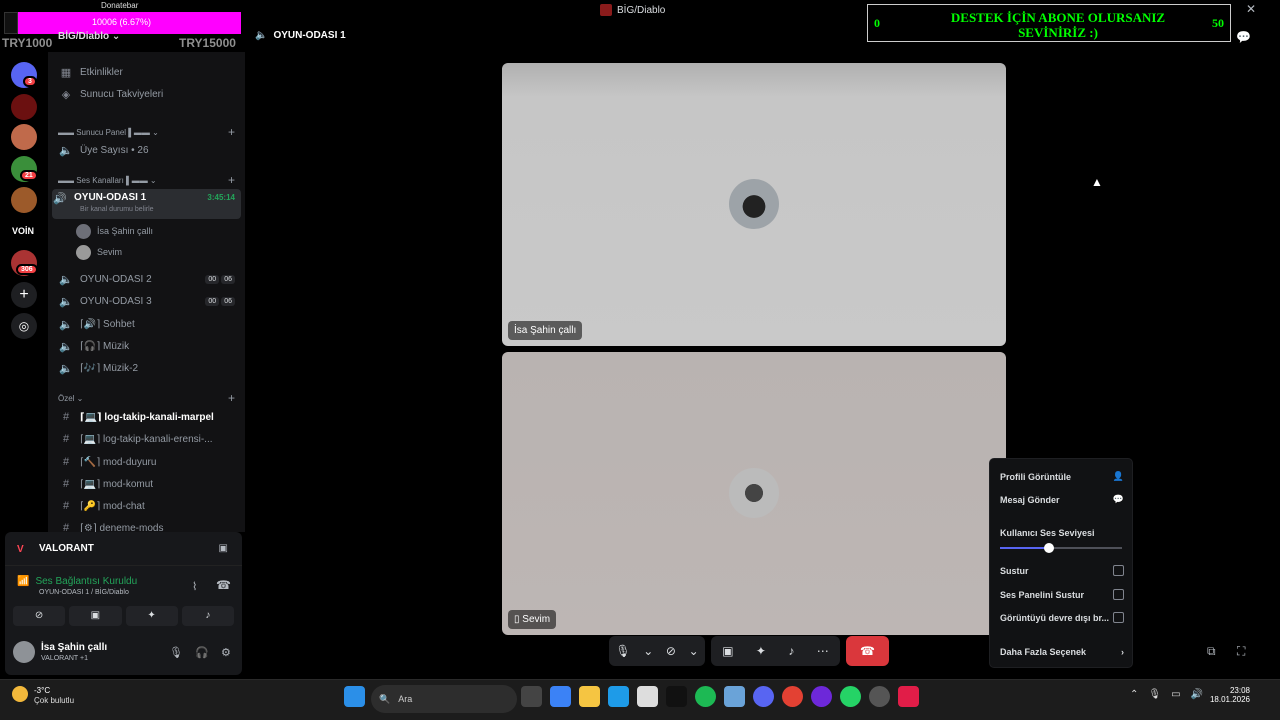  Describe the element at coordinates (354, 696) in the screenshot. I see `windows-start-icon` at that location.